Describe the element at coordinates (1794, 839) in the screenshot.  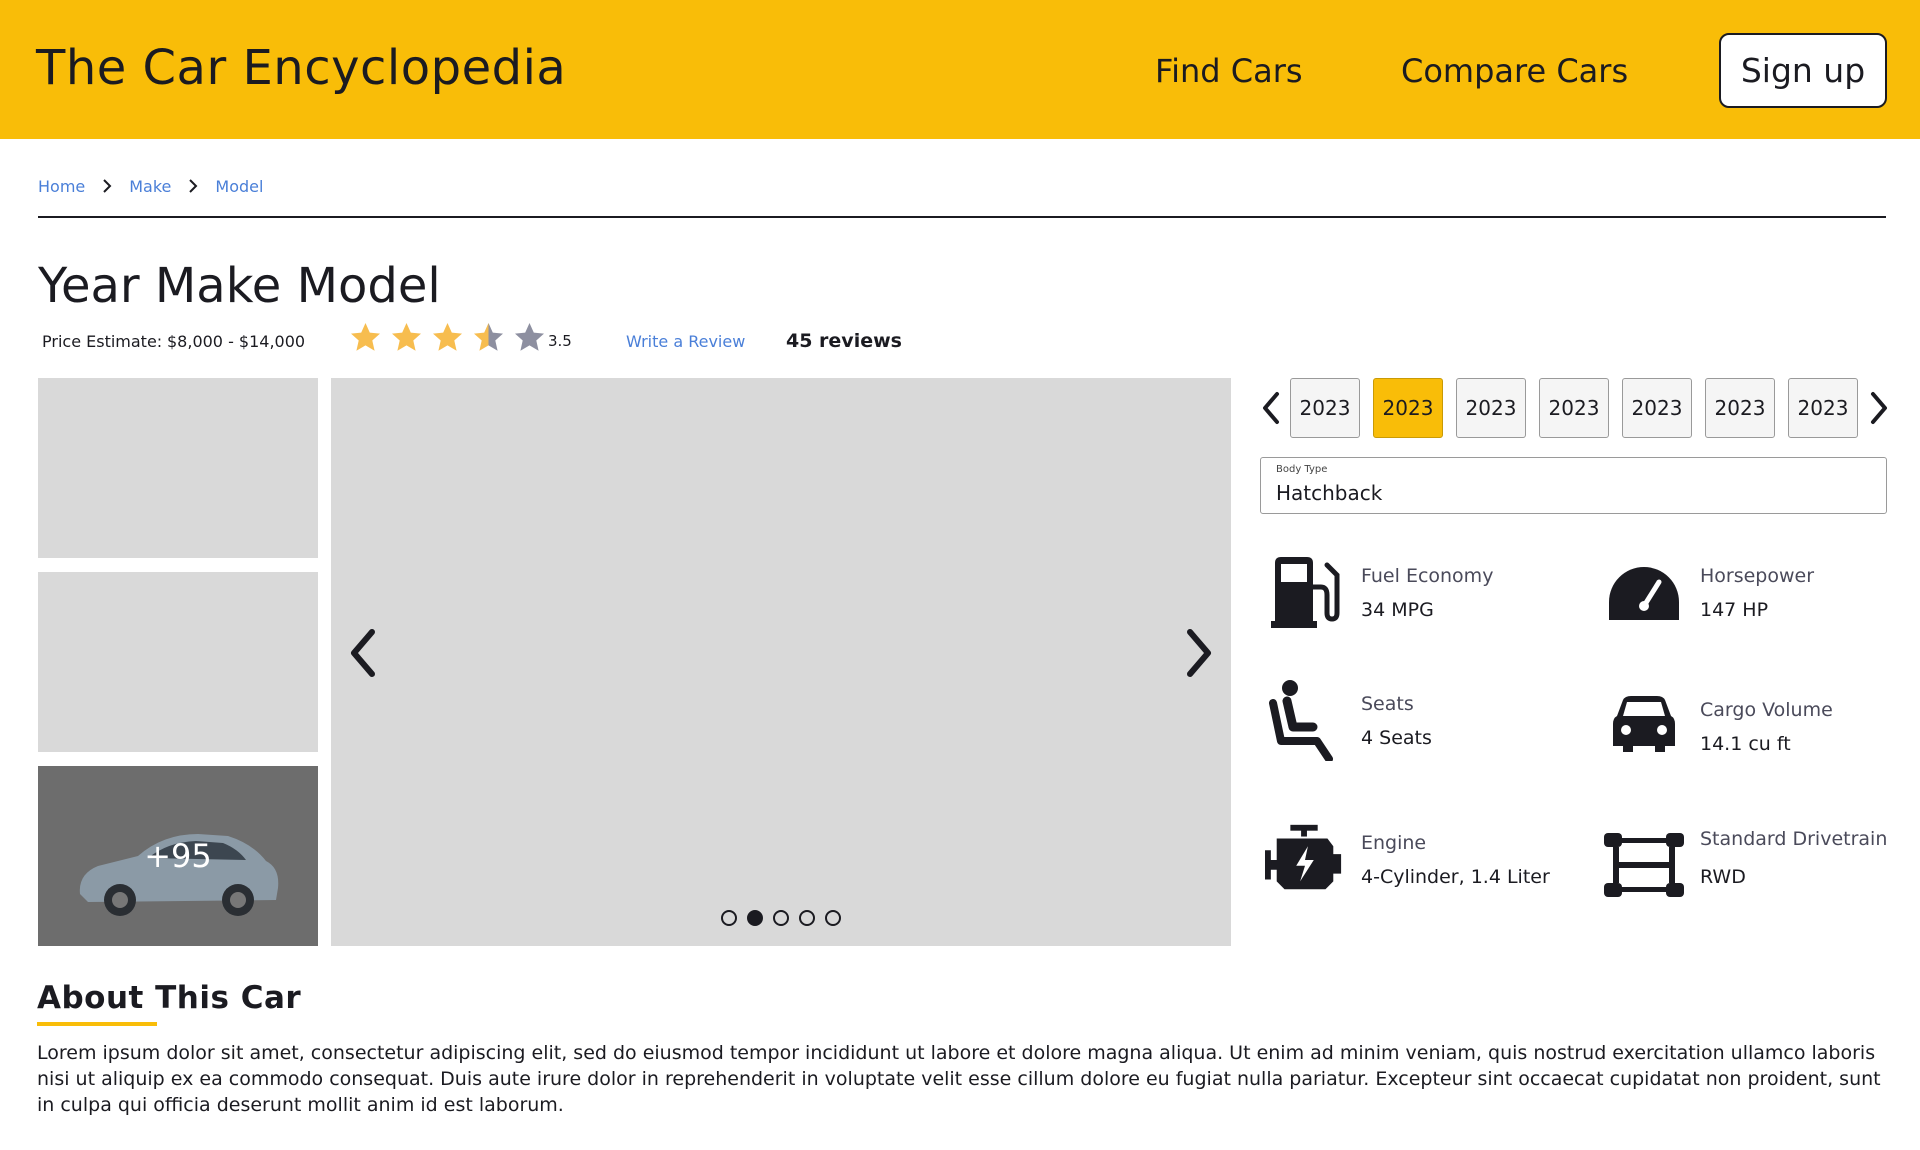
I see `spec-drivetrain-label: Standard Drivetrain` at that location.